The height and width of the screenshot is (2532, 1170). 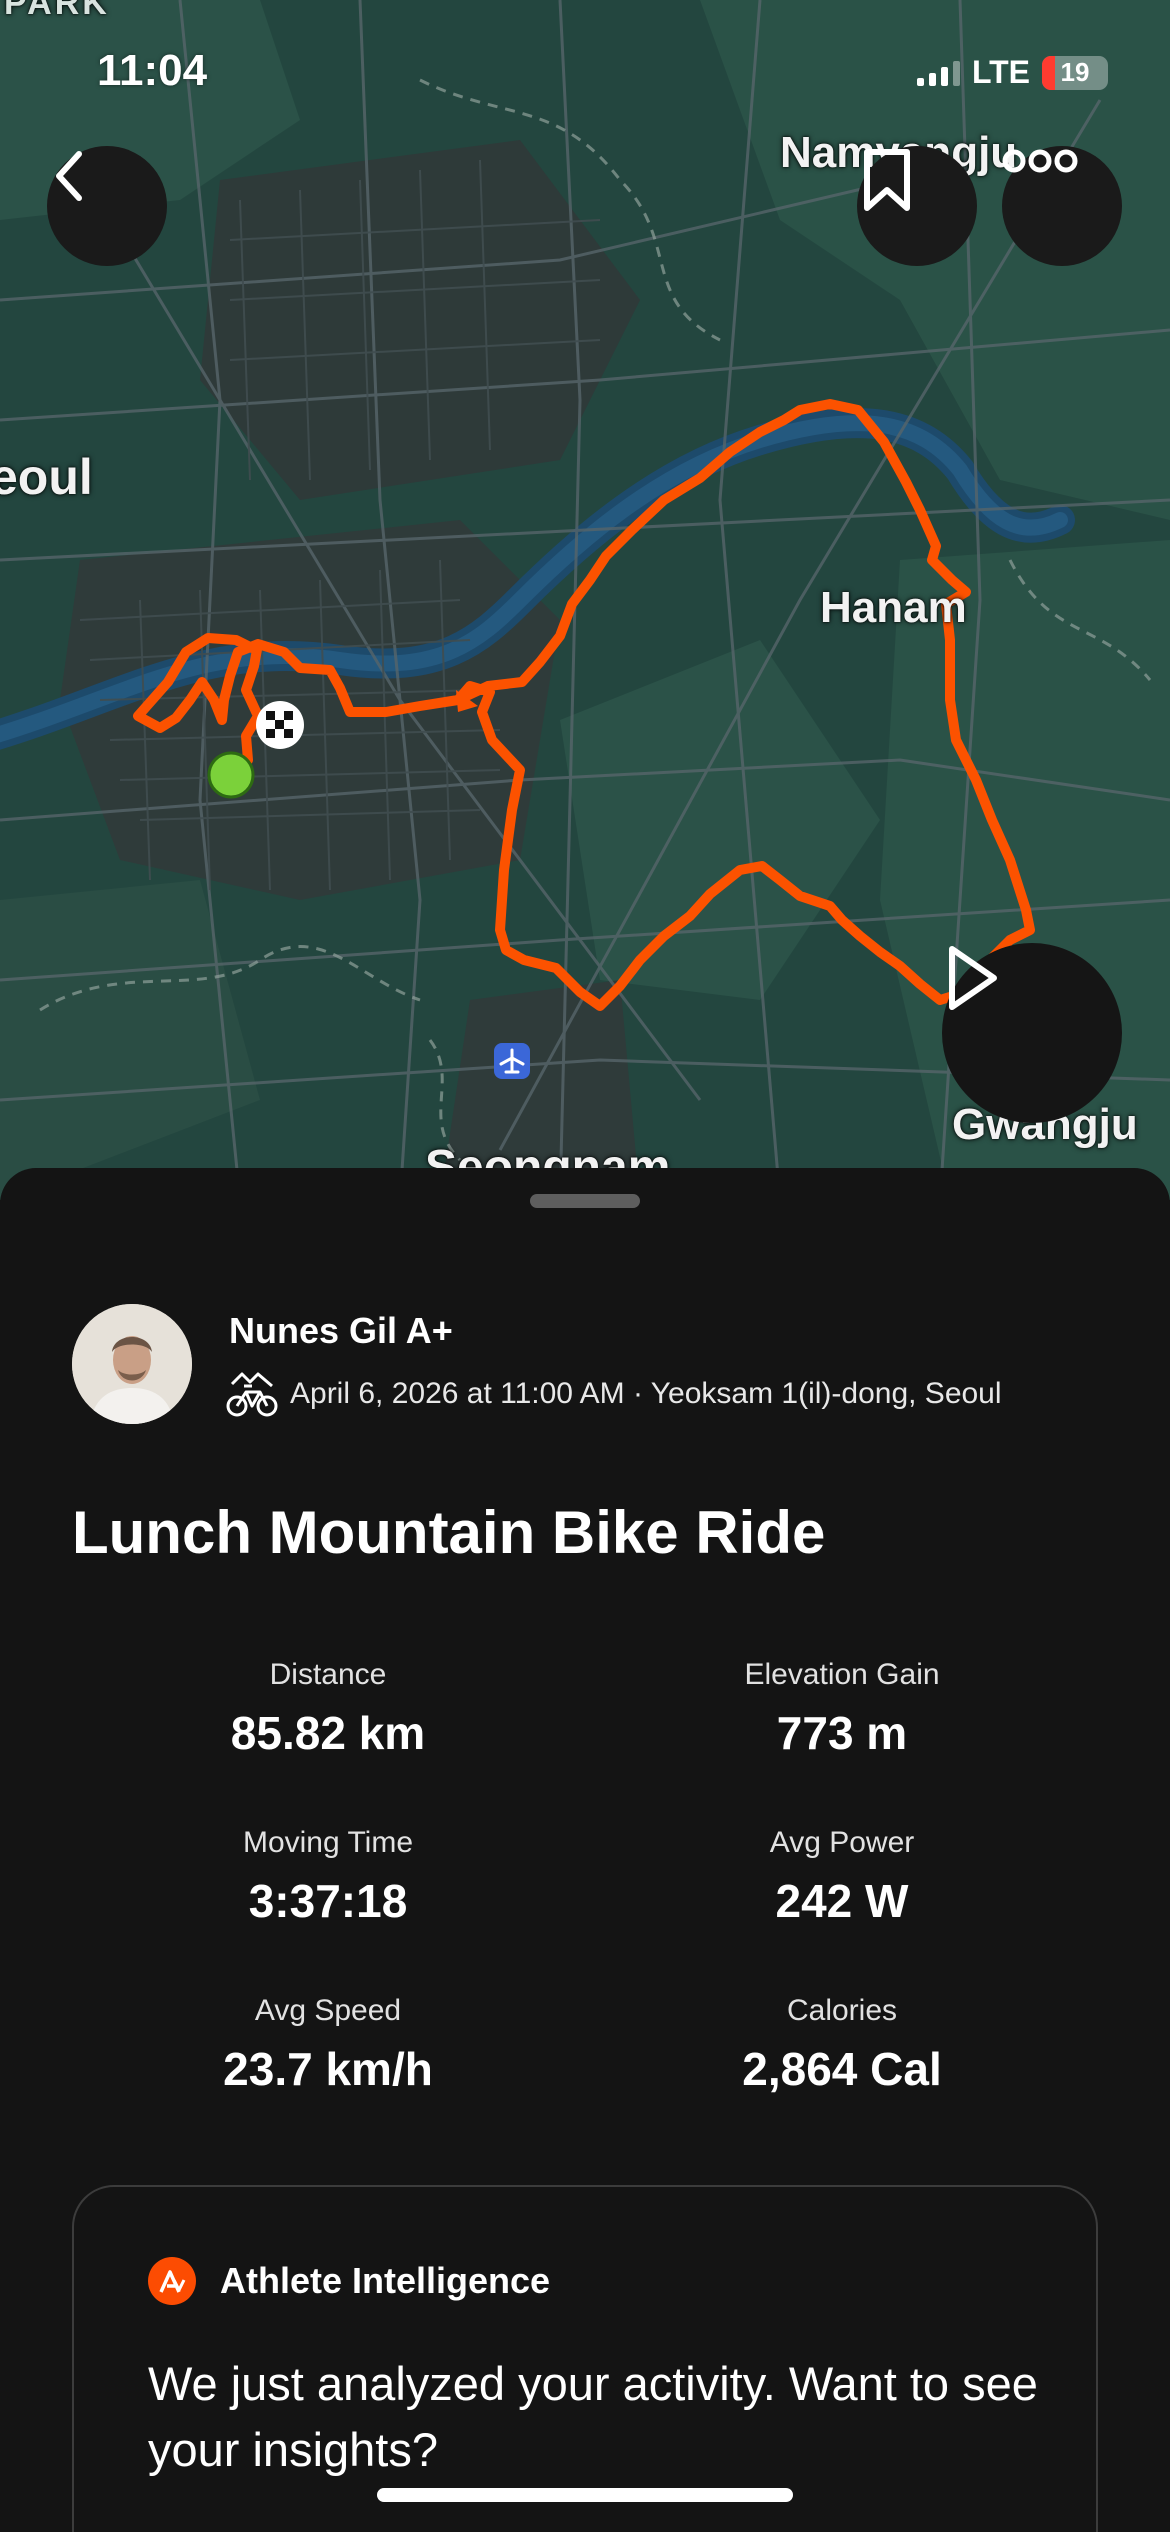 What do you see at coordinates (46, 477) in the screenshot?
I see `map-label-seoul: eoul` at bounding box center [46, 477].